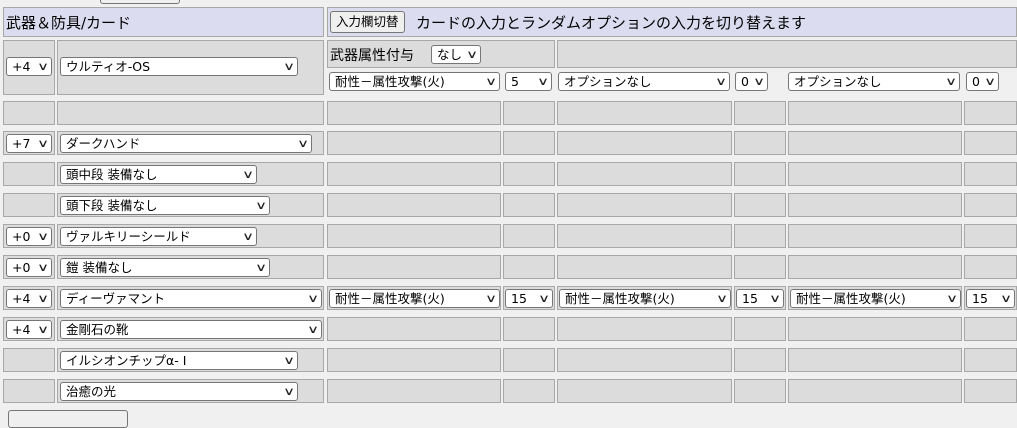 The height and width of the screenshot is (428, 1017). I want to click on equip-name-select: ダークハンド ∨, so click(186, 143).